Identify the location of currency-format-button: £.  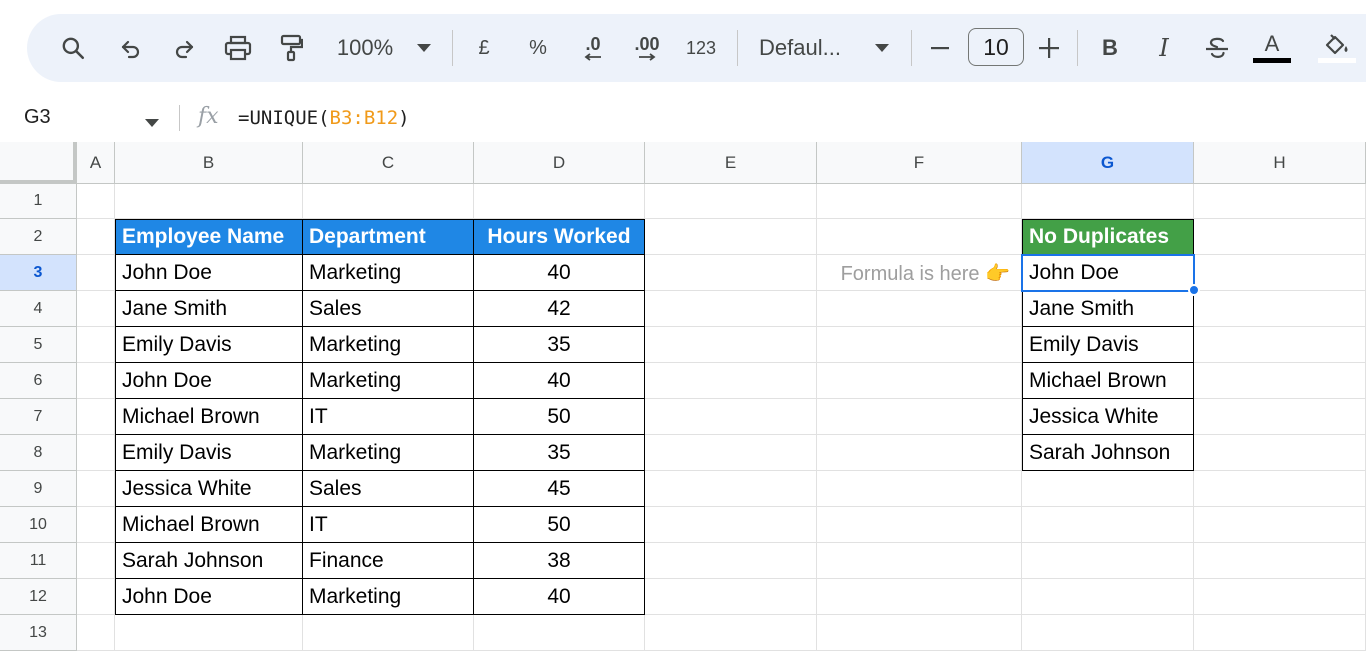
(484, 48).